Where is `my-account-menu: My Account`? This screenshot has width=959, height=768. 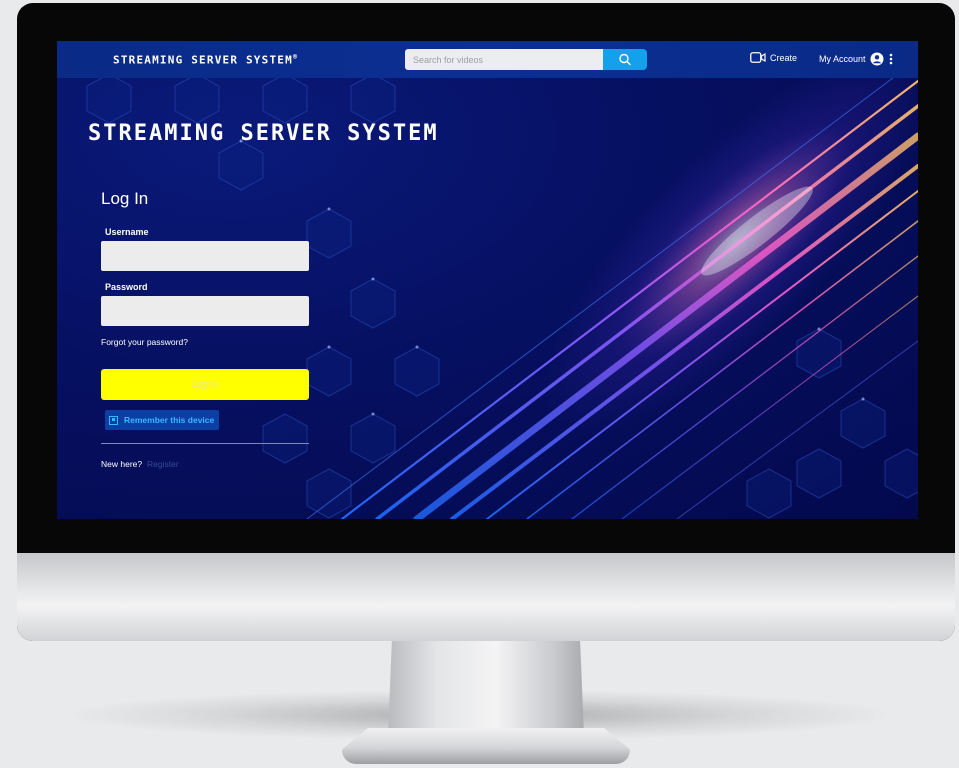 my-account-menu: My Account is located at coordinates (856, 59).